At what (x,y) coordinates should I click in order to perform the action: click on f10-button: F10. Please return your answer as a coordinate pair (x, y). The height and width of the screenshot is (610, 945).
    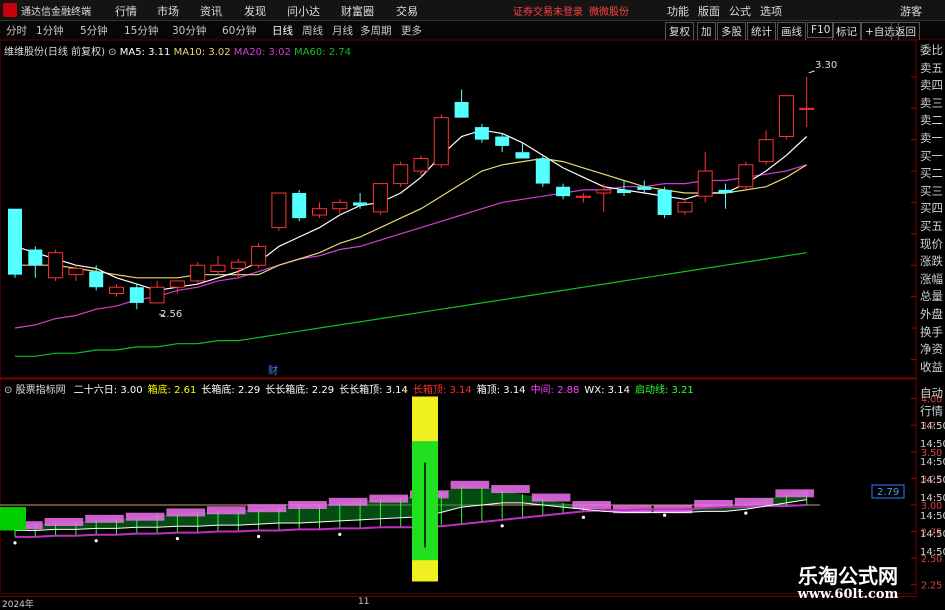
    Looking at the image, I should click on (821, 30).